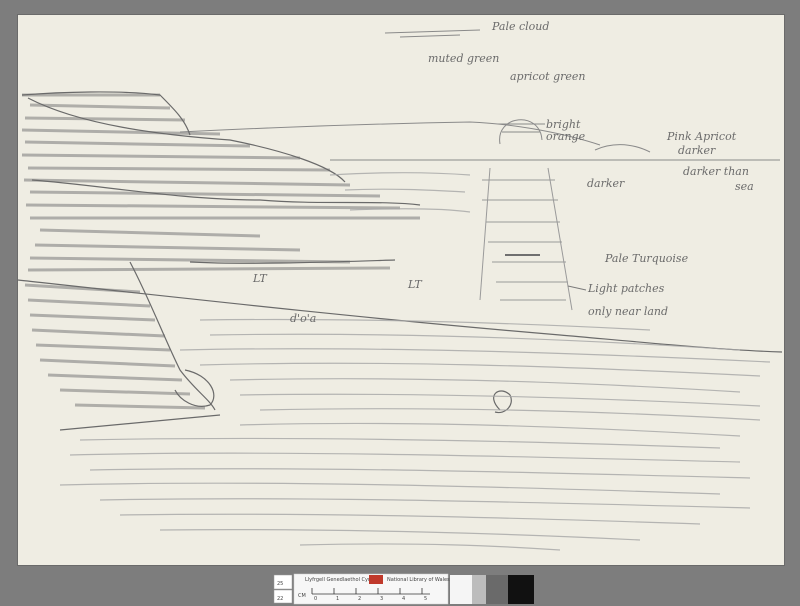  I want to click on annotation-darker-than: darker than, so click(716, 171).